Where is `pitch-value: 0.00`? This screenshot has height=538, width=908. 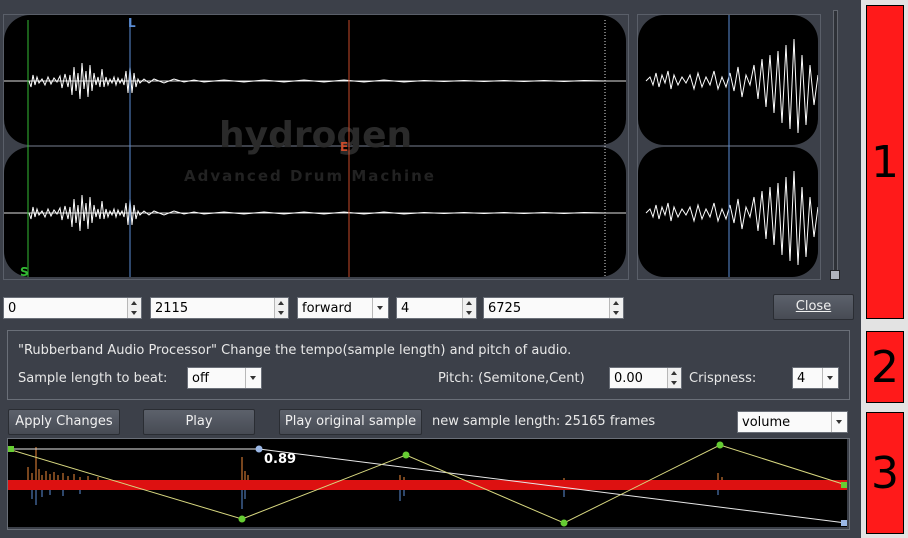 pitch-value: 0.00 is located at coordinates (628, 378).